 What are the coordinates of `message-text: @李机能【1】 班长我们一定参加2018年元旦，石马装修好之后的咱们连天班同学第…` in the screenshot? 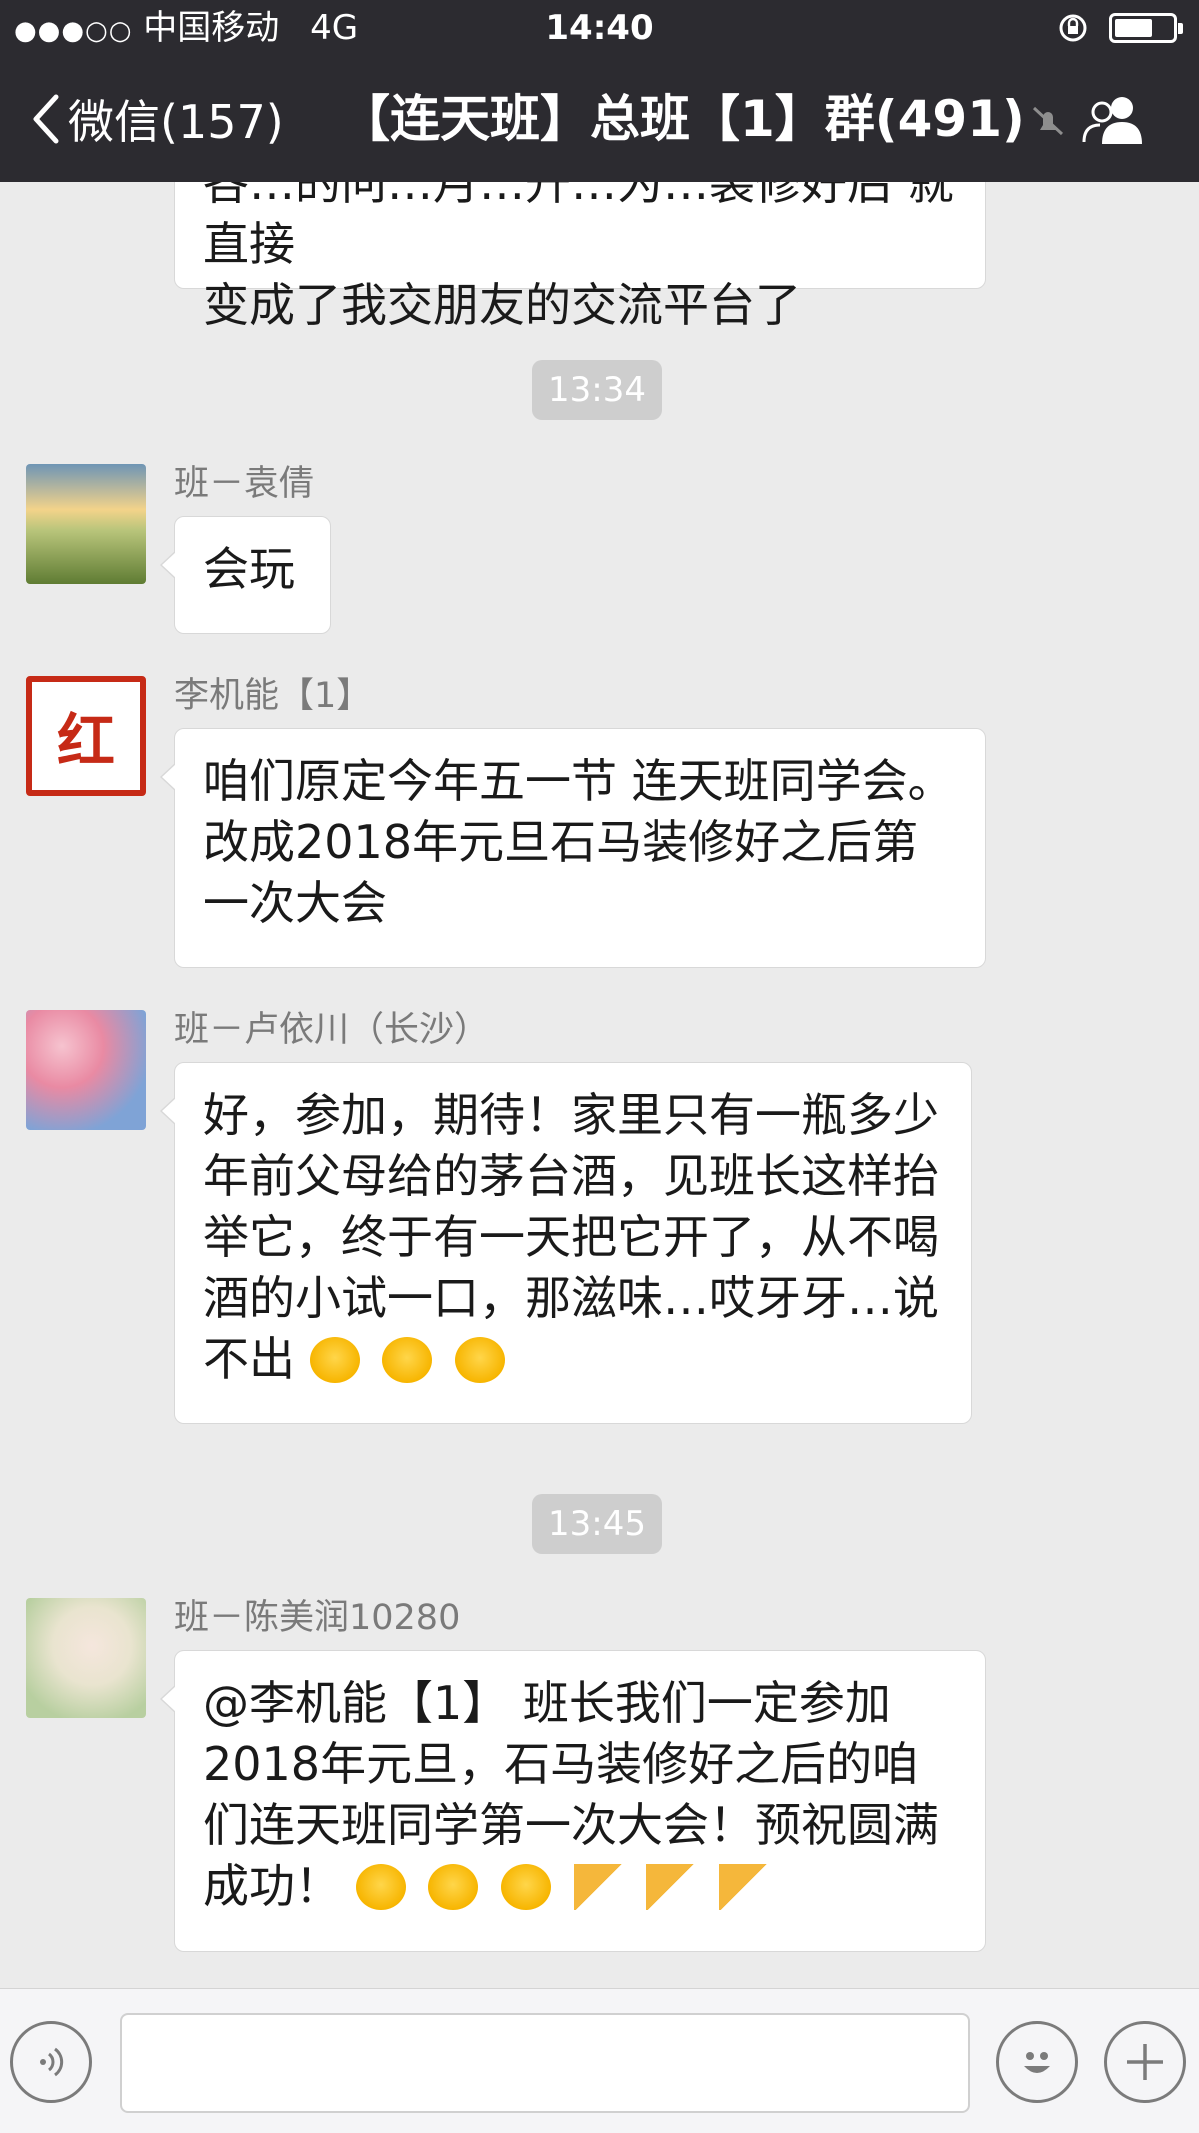 It's located at (571, 1794).